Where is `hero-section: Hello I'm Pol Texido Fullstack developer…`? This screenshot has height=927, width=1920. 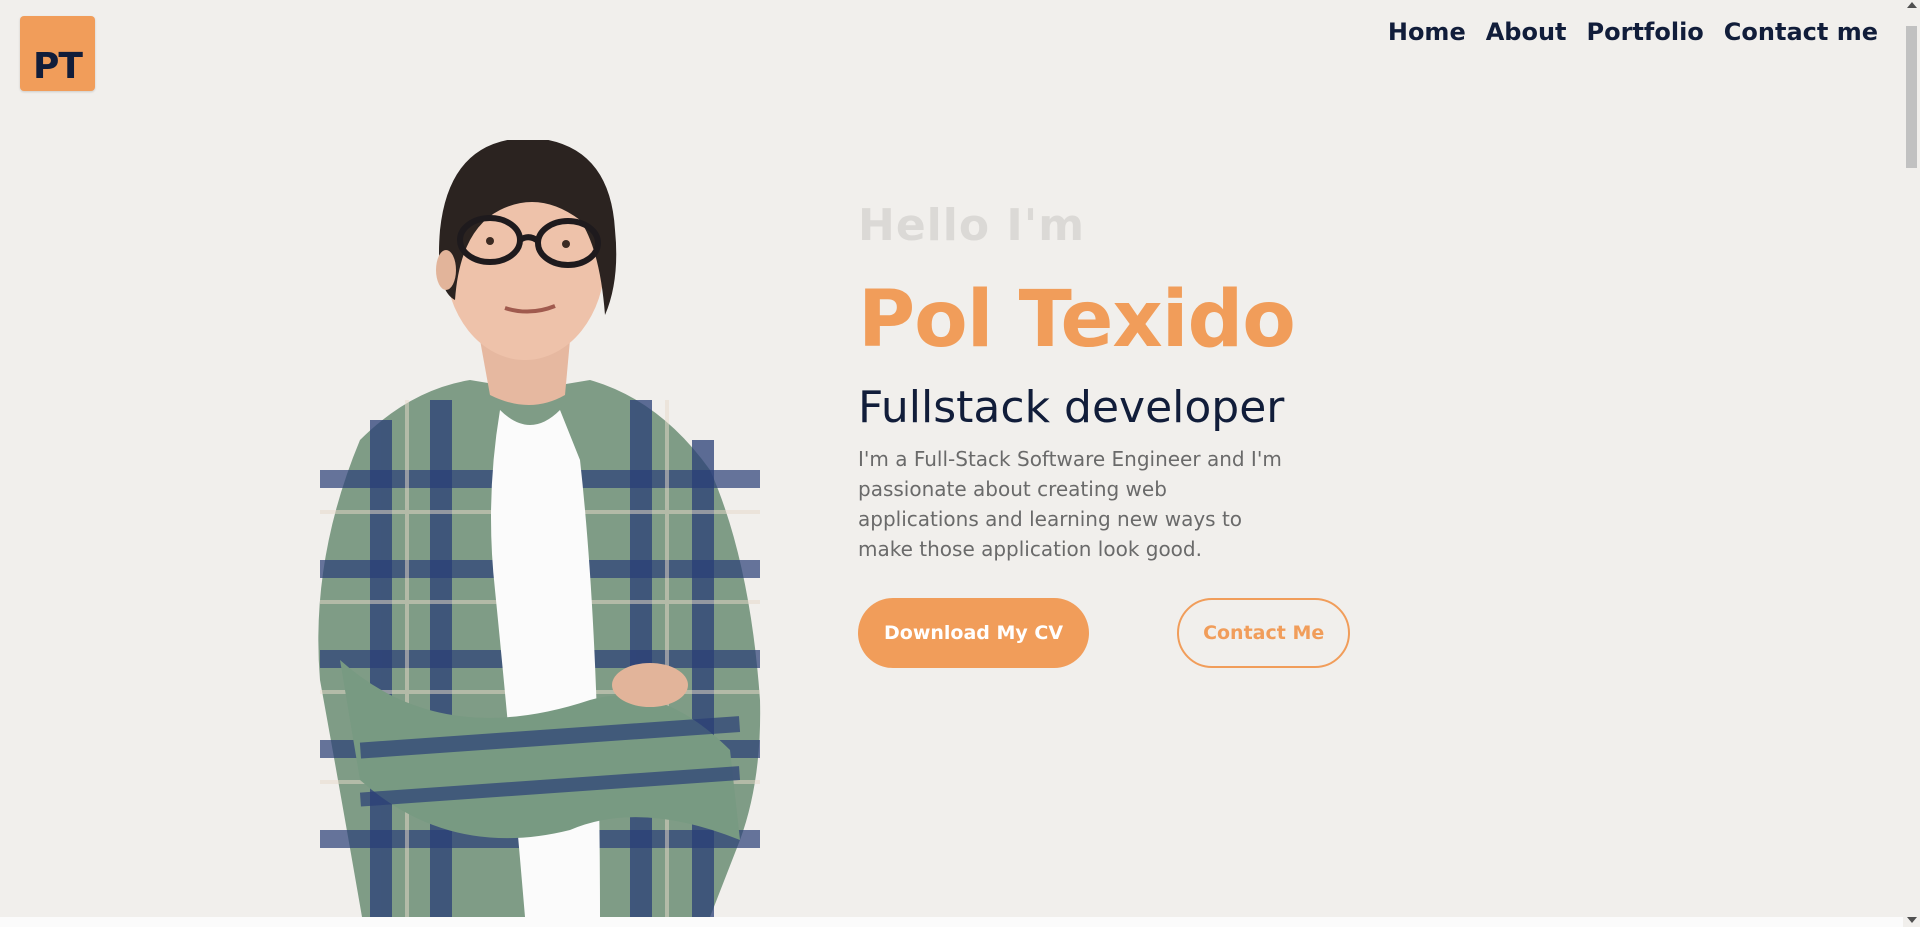
hero-section: Hello I'm Pol Texido Fullstack developer… is located at coordinates (1138, 434).